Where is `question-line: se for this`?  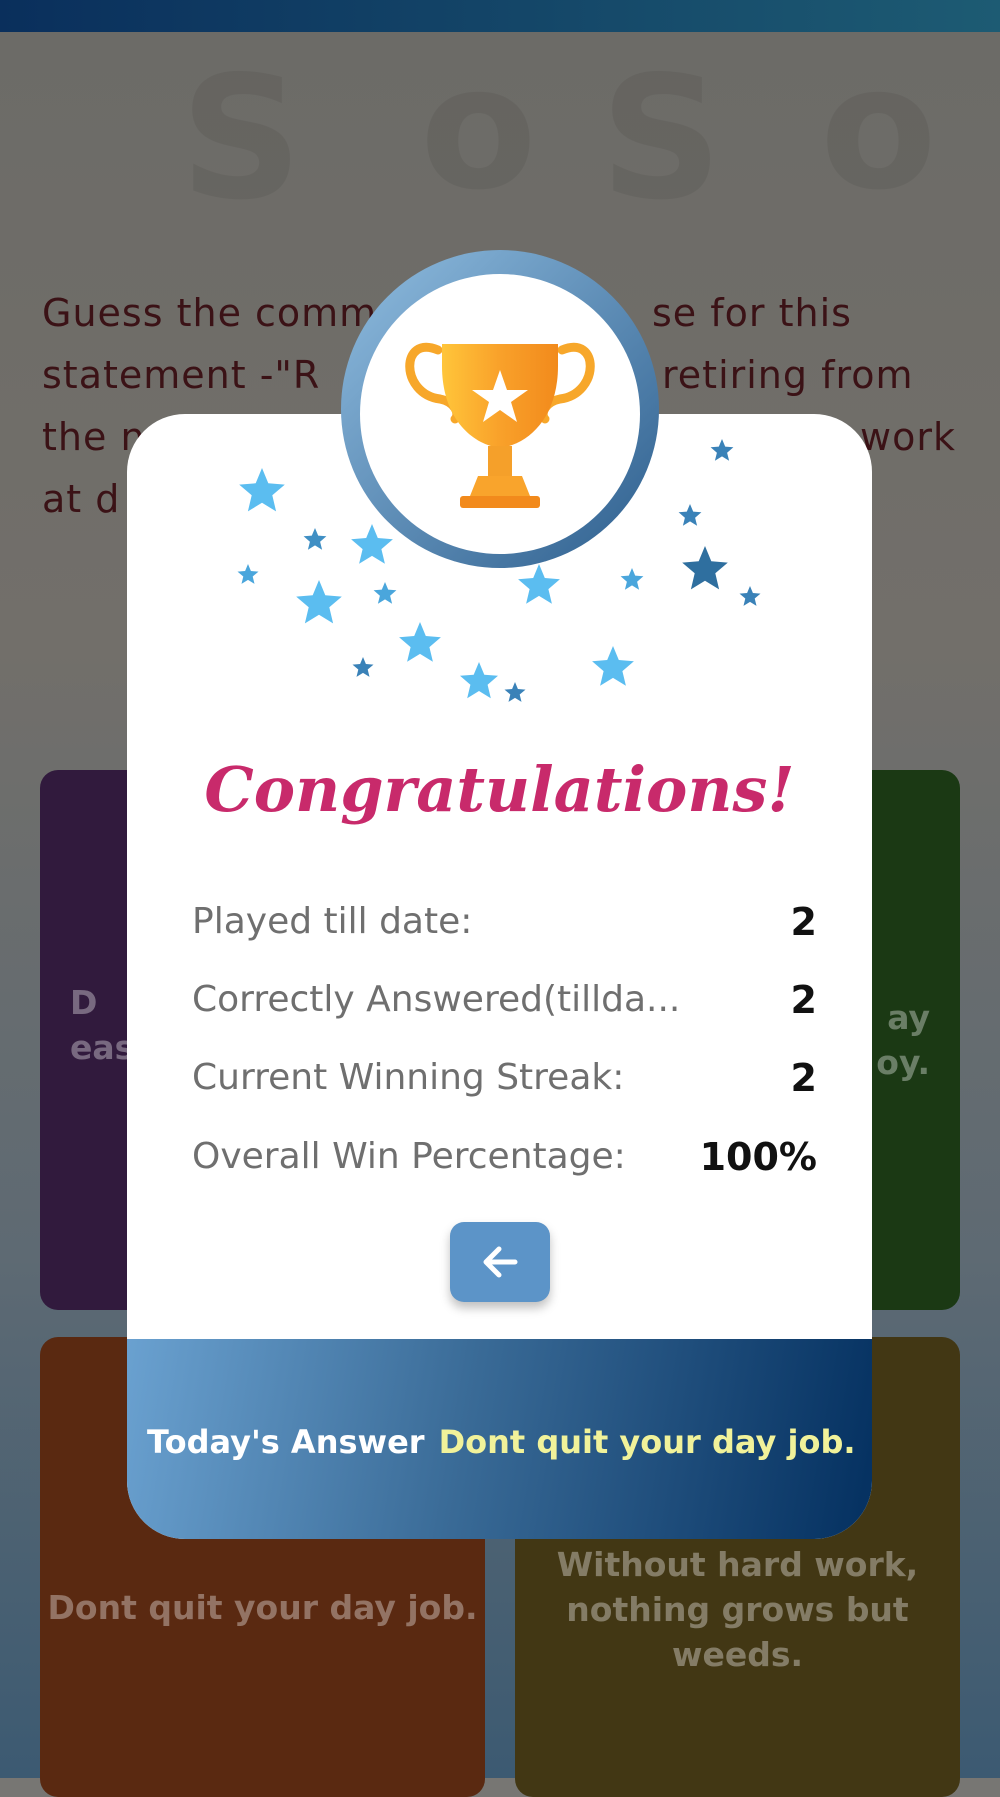 question-line: se for this is located at coordinates (752, 313).